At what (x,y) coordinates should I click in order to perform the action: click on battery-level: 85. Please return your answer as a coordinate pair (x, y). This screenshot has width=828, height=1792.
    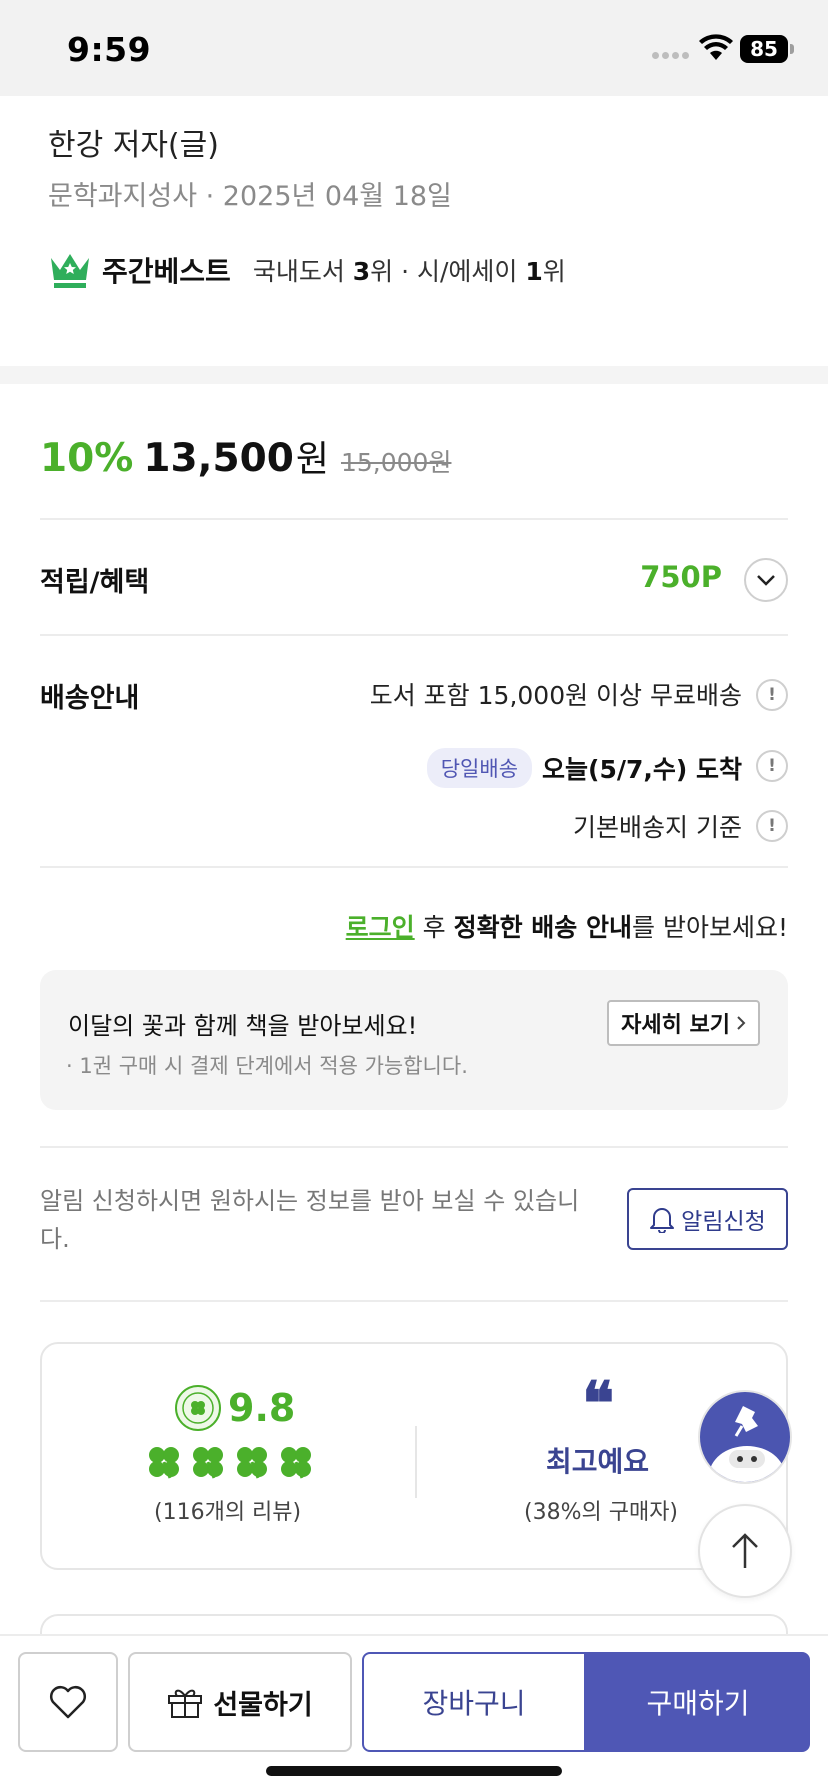
    Looking at the image, I should click on (764, 49).